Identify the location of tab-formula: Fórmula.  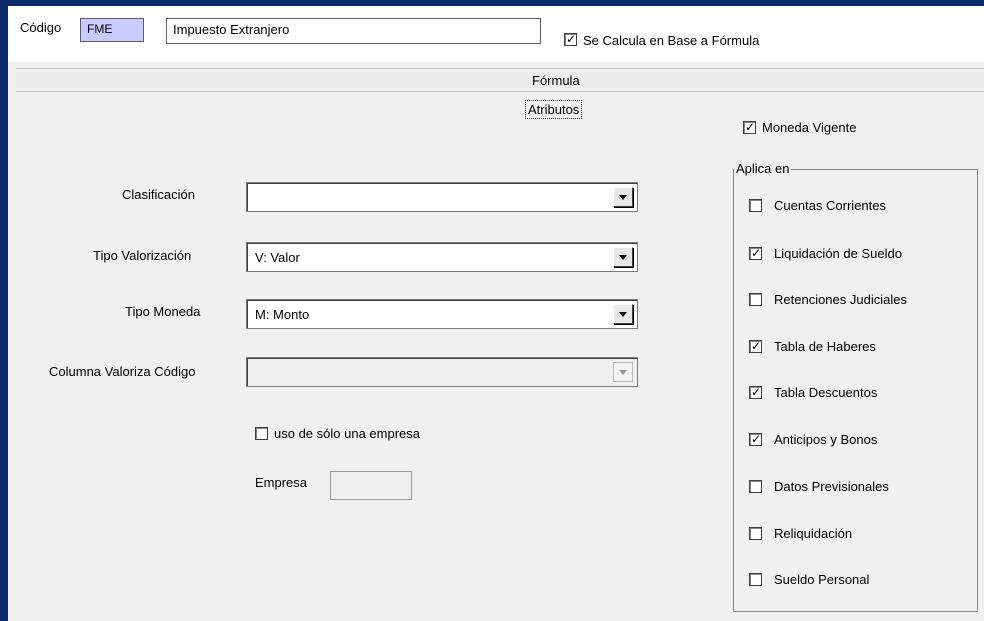
(500, 80).